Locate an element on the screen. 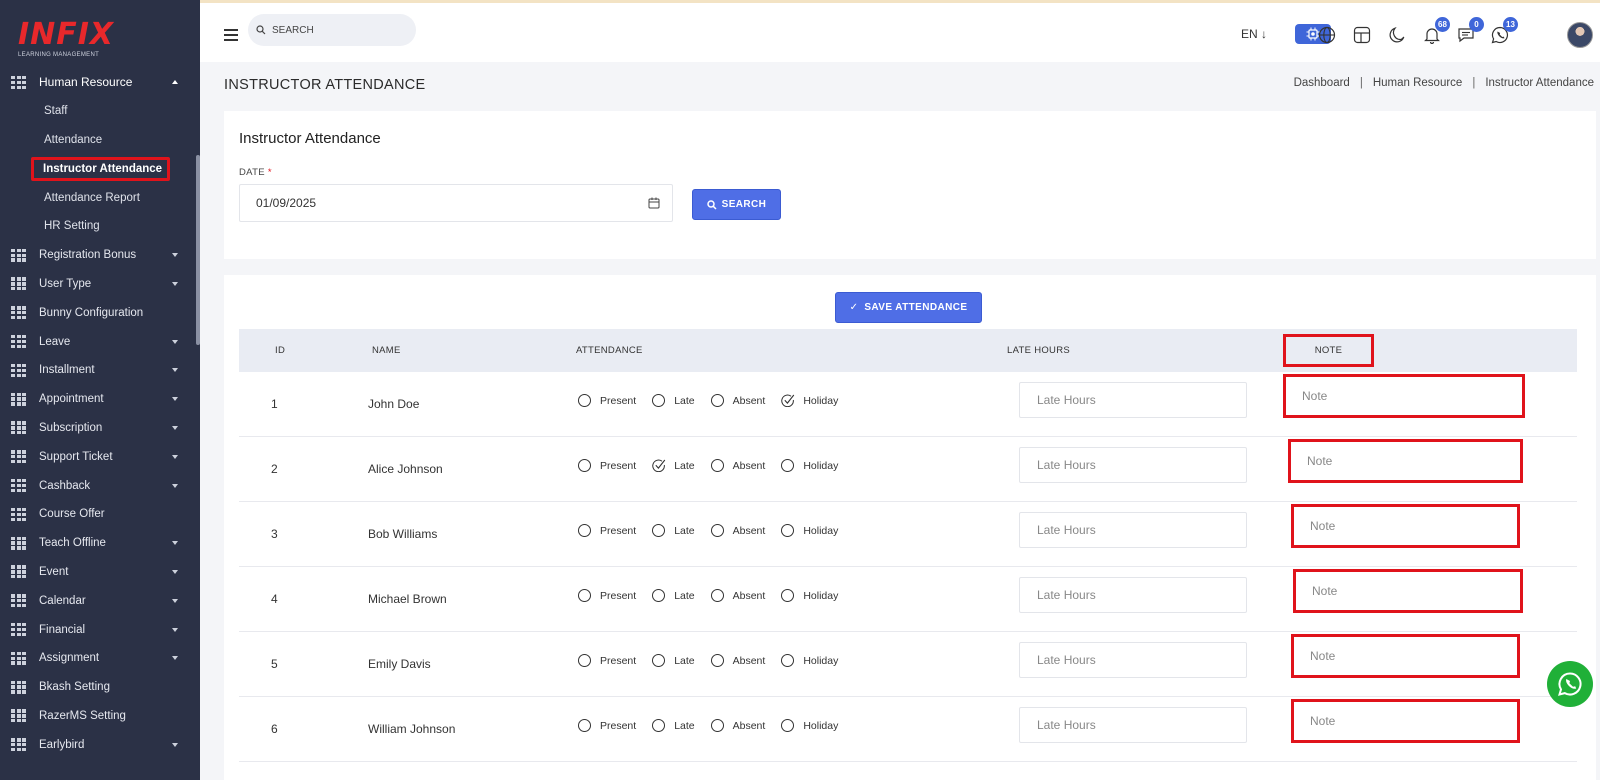  sidebar-subitem-attendance: Attendance is located at coordinates (100, 140).